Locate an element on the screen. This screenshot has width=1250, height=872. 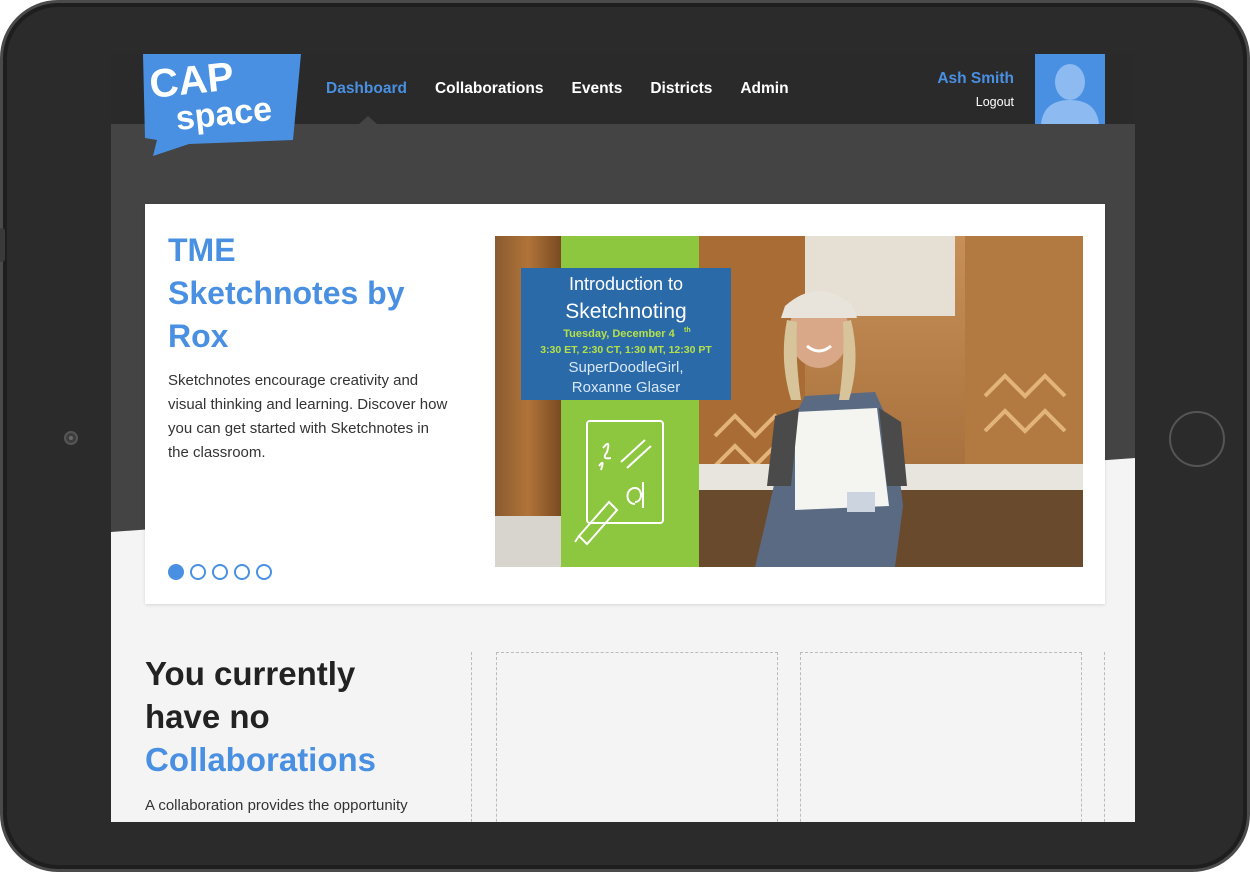
promo-date: Tuesday, December 4 is located at coordinates (619, 334).